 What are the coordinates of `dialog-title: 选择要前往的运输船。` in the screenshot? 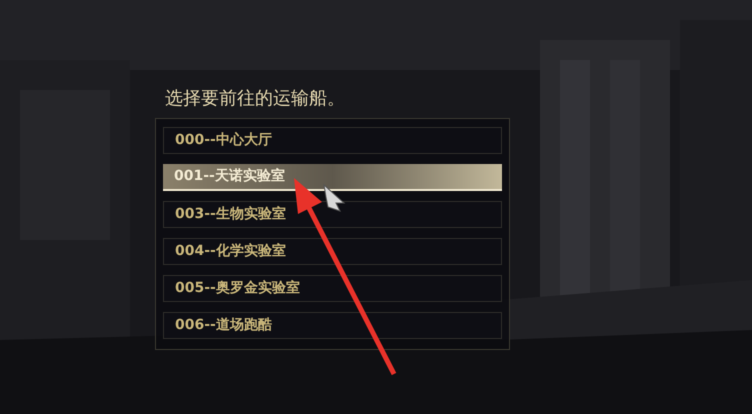 It's located at (254, 99).